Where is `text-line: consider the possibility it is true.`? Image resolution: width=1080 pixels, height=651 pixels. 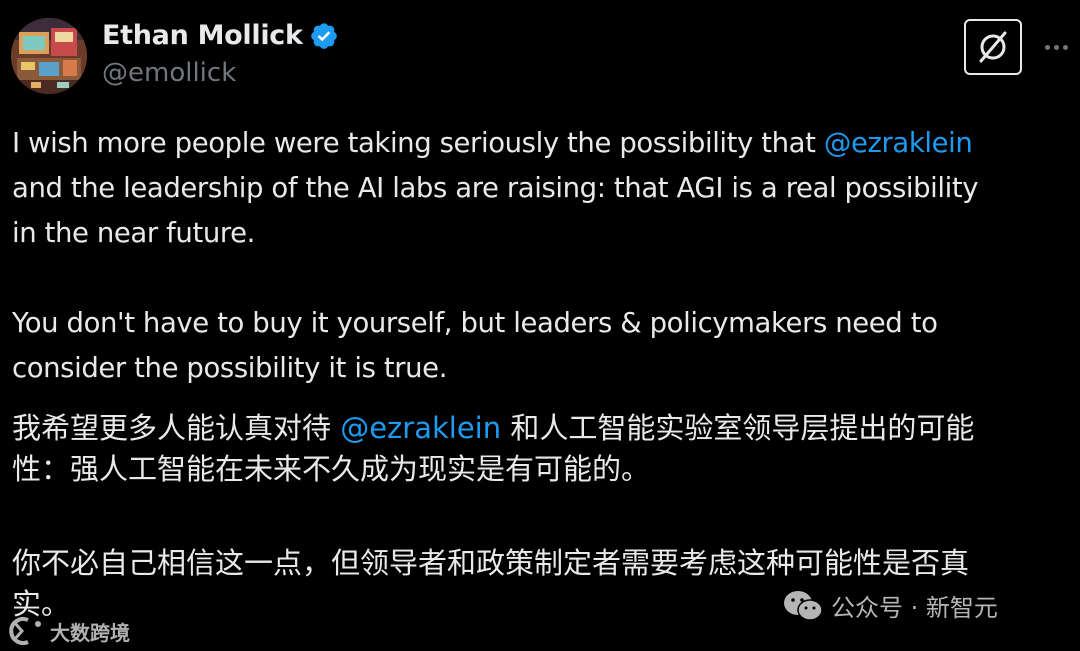 text-line: consider the possibility it is true. is located at coordinates (230, 368).